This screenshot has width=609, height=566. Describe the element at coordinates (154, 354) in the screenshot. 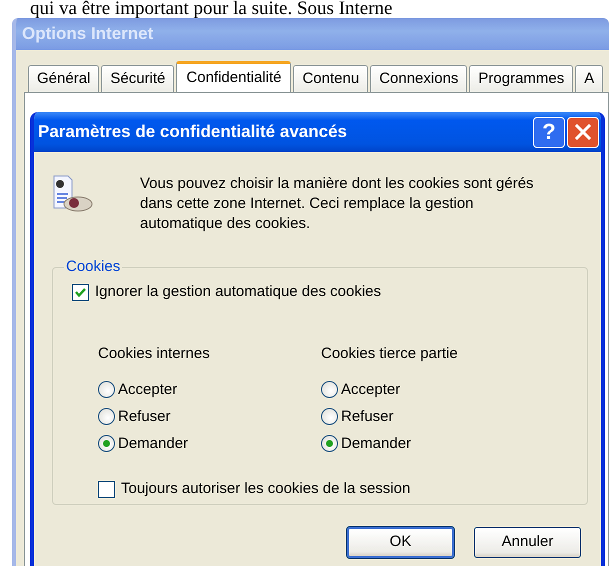

I see `column-heading: Cookies internes` at that location.